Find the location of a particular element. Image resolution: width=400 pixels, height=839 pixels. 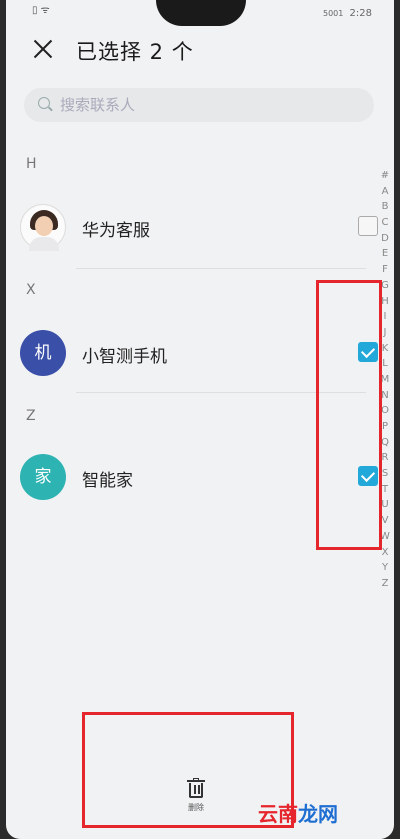

section-header-h: H is located at coordinates (31, 164).